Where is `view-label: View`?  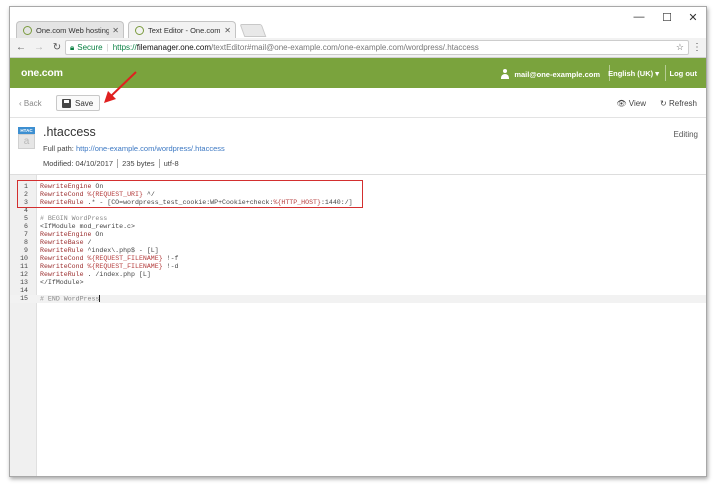
view-label: View is located at coordinates (637, 103).